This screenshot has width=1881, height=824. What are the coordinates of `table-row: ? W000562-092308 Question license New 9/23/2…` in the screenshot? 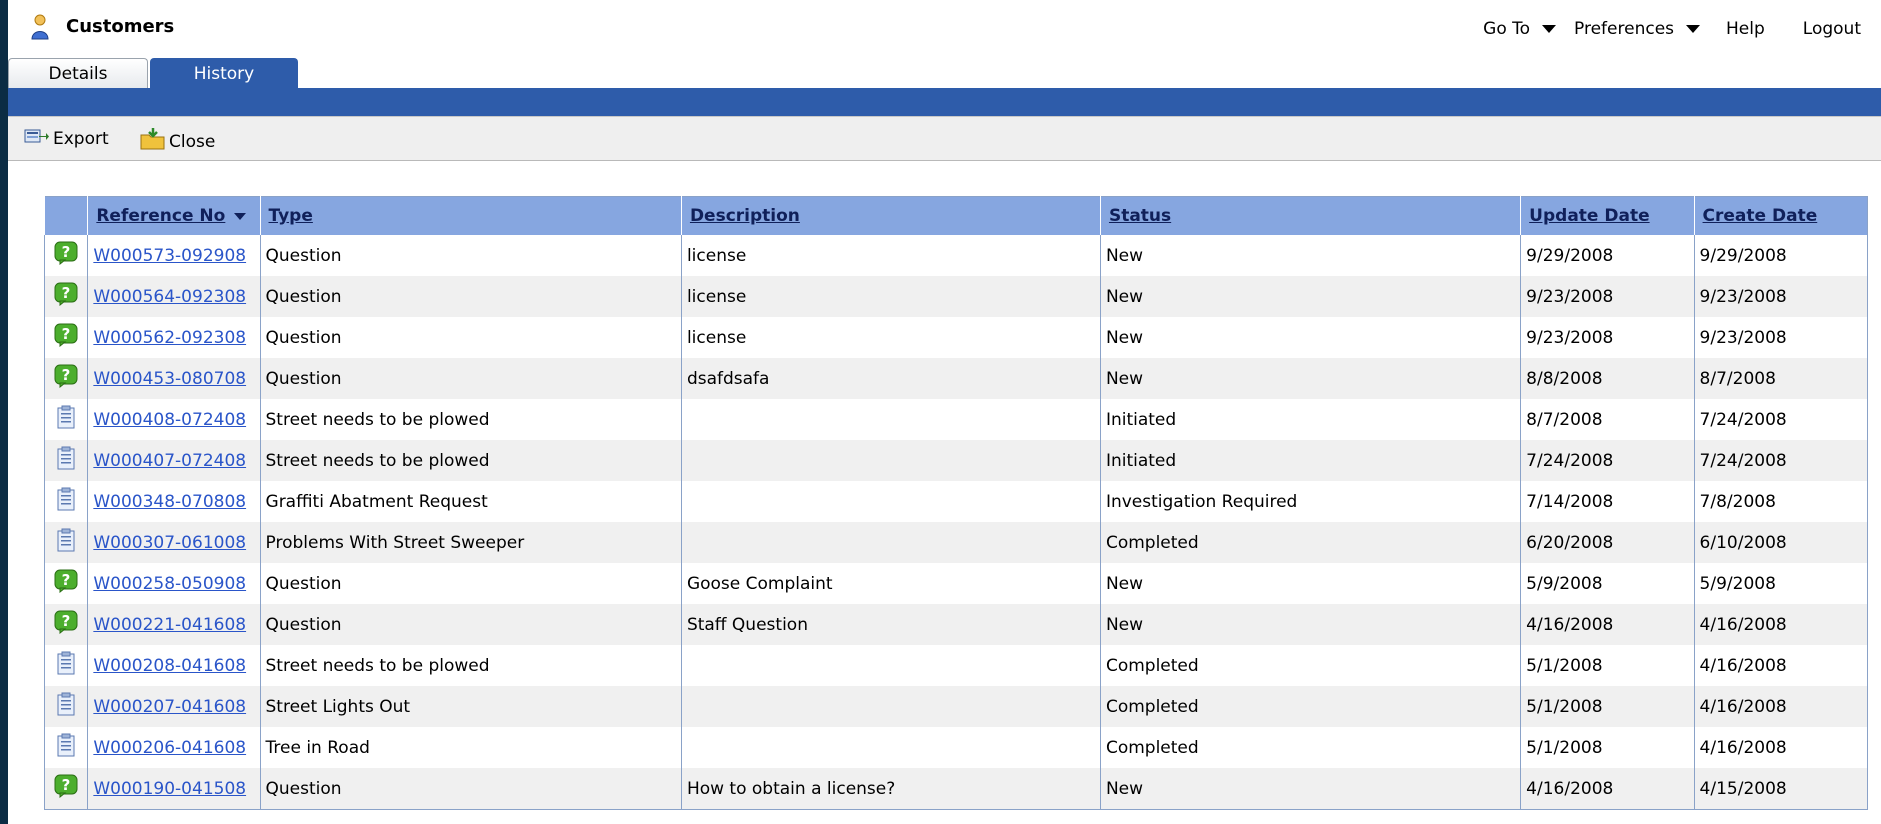 It's located at (955, 337).